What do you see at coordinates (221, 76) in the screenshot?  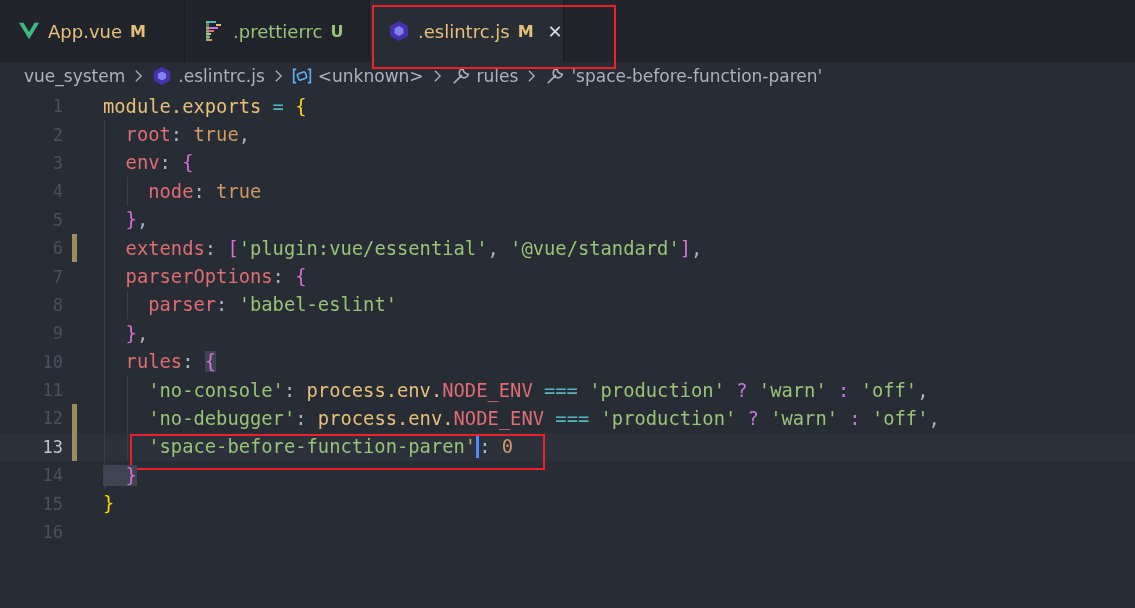 I see `breadcrumb-item: .eslintrc.js` at bounding box center [221, 76].